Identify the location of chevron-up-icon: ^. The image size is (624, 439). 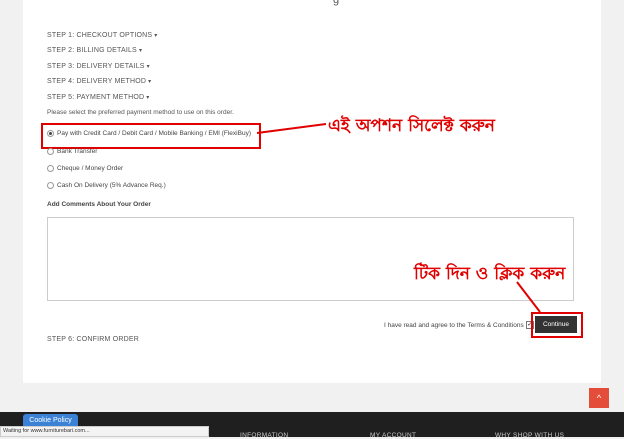
(599, 398).